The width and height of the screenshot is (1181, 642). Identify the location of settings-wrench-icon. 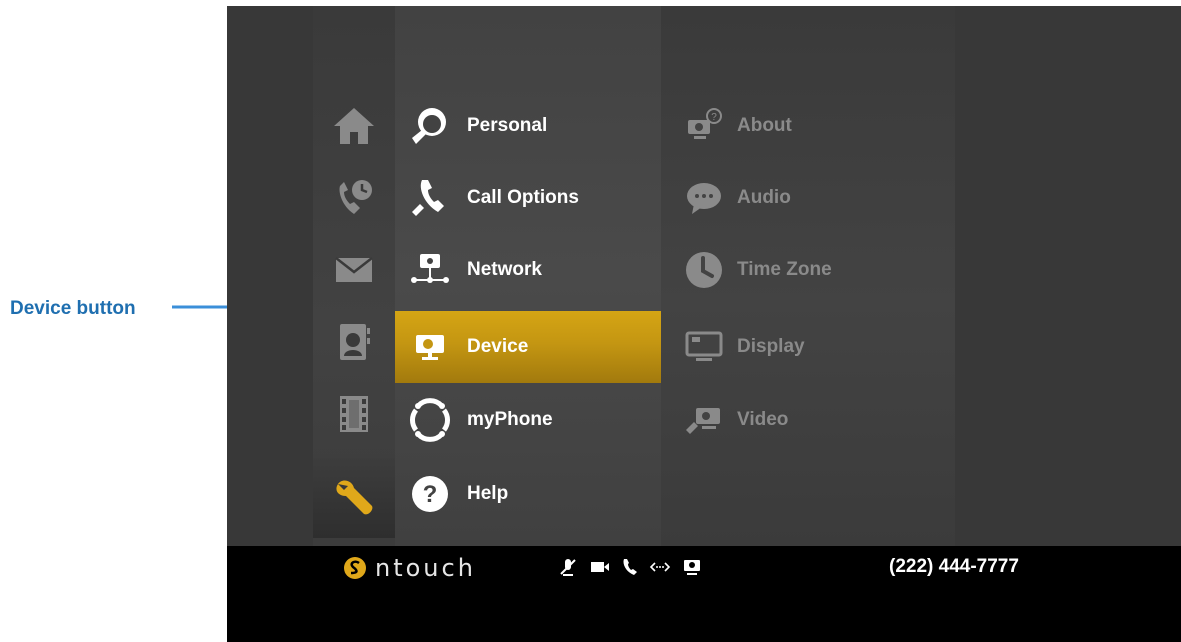
(354, 497).